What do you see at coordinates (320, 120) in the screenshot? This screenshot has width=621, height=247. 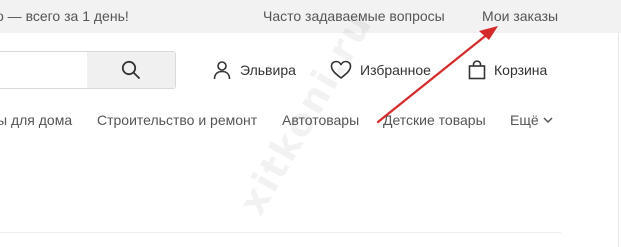 I see `category-item: Автотовары` at bounding box center [320, 120].